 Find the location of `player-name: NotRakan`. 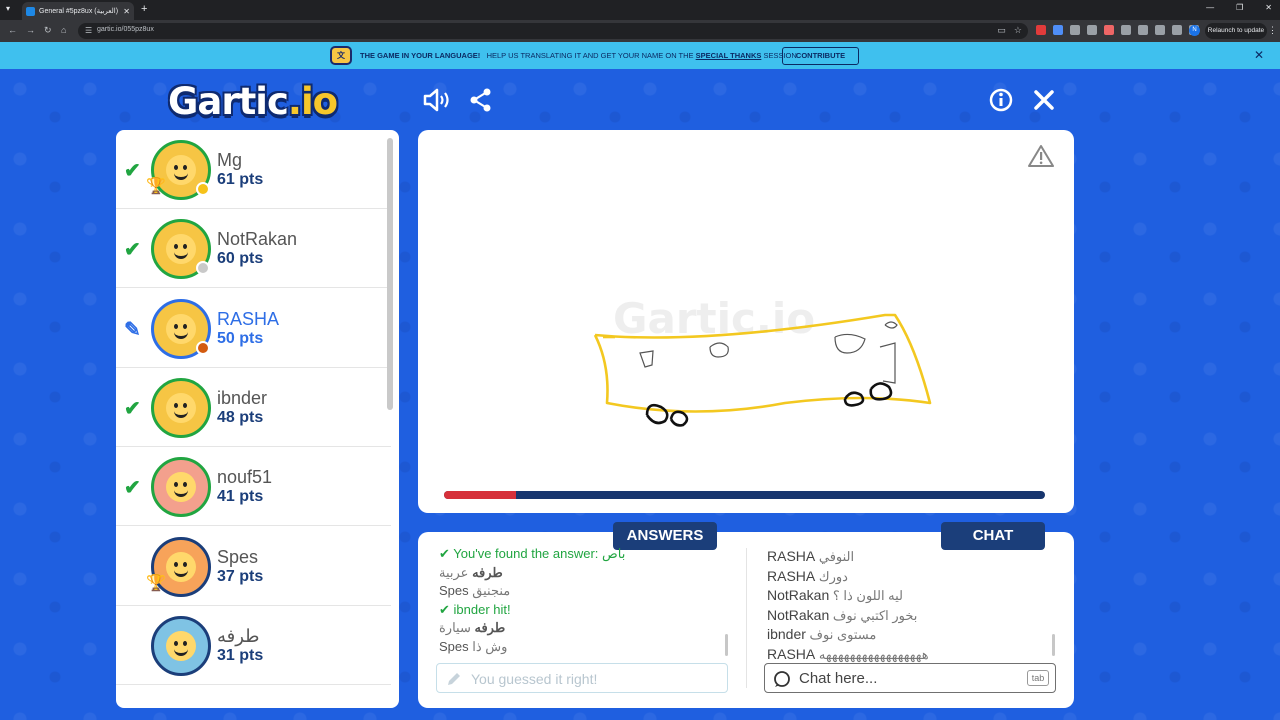

player-name: NotRakan is located at coordinates (257, 239).